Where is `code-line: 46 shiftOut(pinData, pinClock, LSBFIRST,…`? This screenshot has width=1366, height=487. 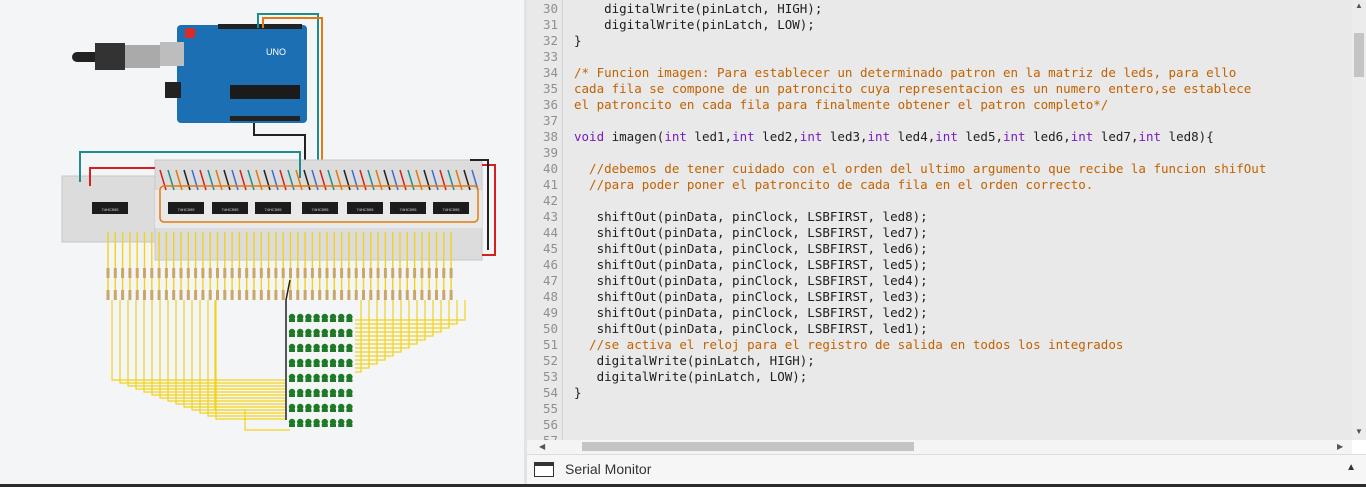 code-line: 46 shiftOut(pinData, pinClock, LSBFIRST,… is located at coordinates (939, 265).